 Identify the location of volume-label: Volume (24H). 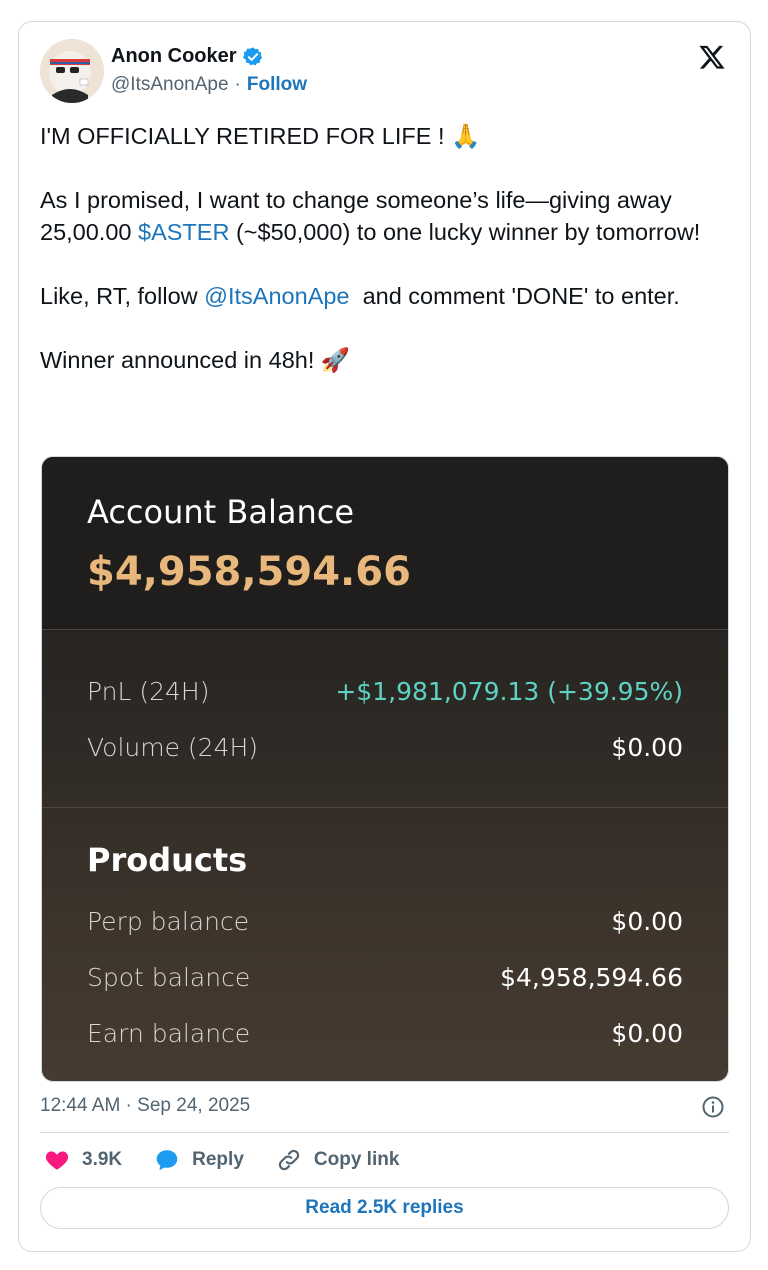
(173, 747).